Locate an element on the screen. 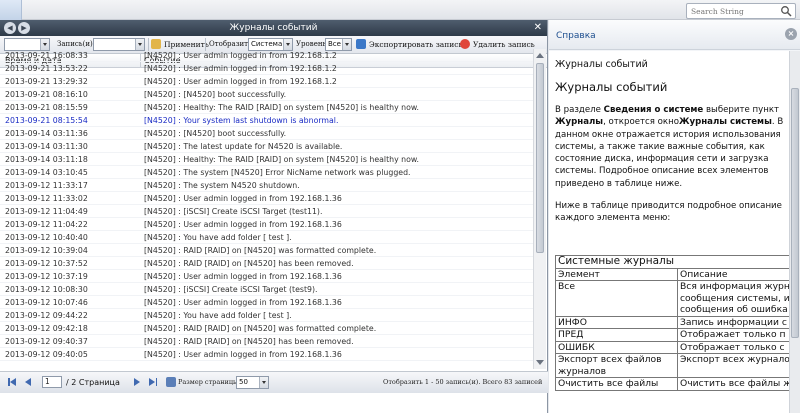  help-heading: Журналы событий is located at coordinates (601, 64).